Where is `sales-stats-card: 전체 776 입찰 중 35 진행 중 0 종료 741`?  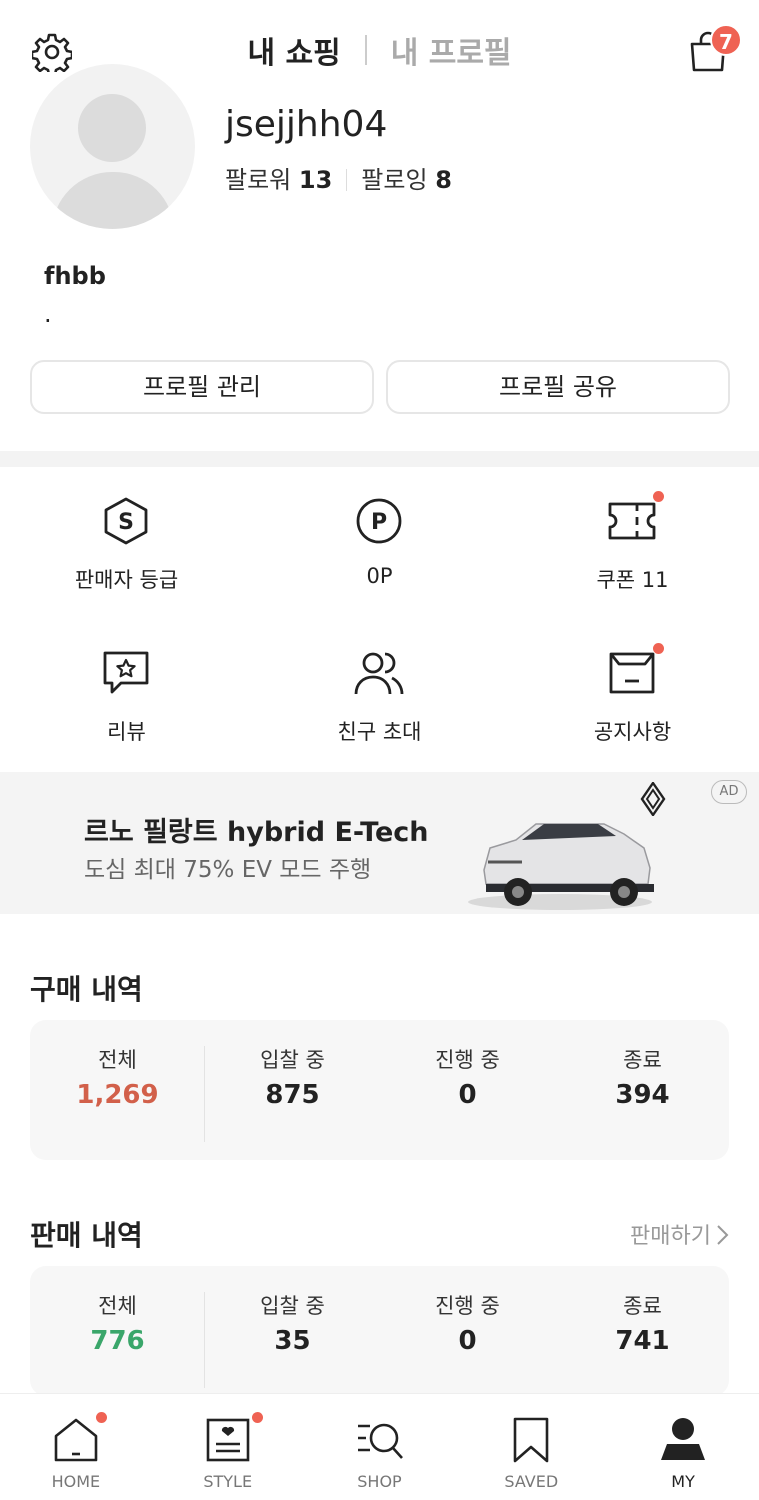
sales-stats-card: 전체 776 입찰 중 35 진행 중 0 종료 741 is located at coordinates (379, 1331).